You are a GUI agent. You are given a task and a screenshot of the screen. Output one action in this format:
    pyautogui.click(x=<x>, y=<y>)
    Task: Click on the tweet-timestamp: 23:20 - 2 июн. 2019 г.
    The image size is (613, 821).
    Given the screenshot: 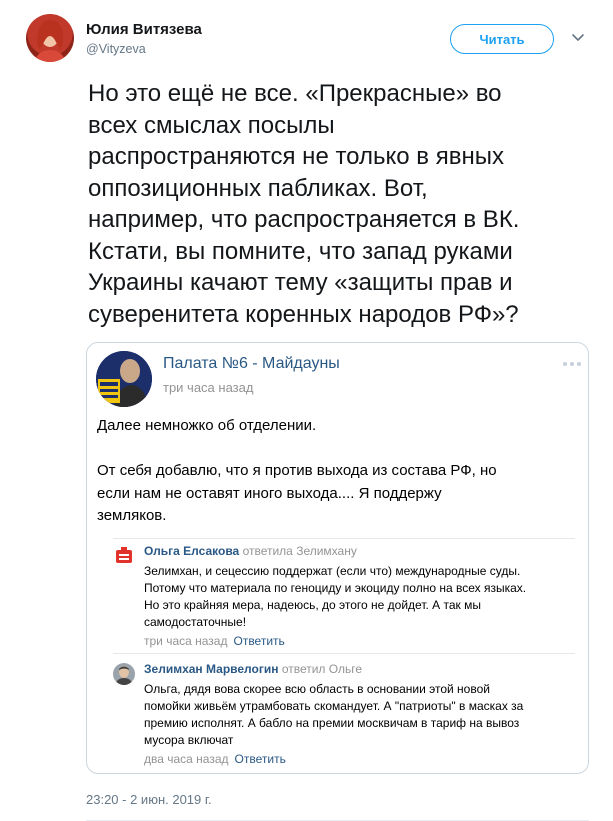 What is the action you would take?
    pyautogui.click(x=149, y=799)
    